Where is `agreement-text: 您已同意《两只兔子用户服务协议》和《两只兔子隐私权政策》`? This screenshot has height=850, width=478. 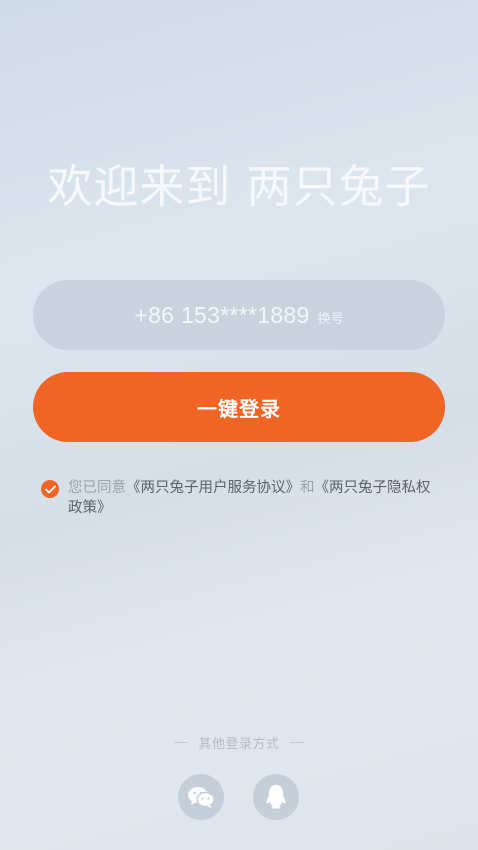
agreement-text: 您已同意《两只兔子用户服务协议》和《两只兔子隐私权政策》 is located at coordinates (254, 498).